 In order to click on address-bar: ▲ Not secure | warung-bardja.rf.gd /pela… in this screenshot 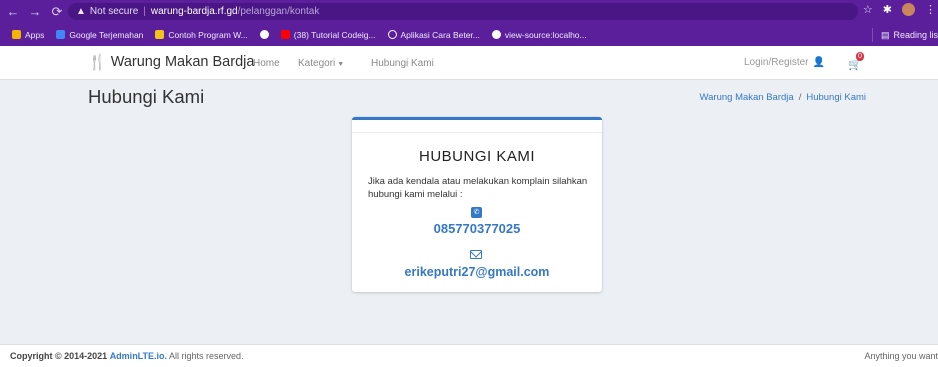, I will do `click(463, 11)`.